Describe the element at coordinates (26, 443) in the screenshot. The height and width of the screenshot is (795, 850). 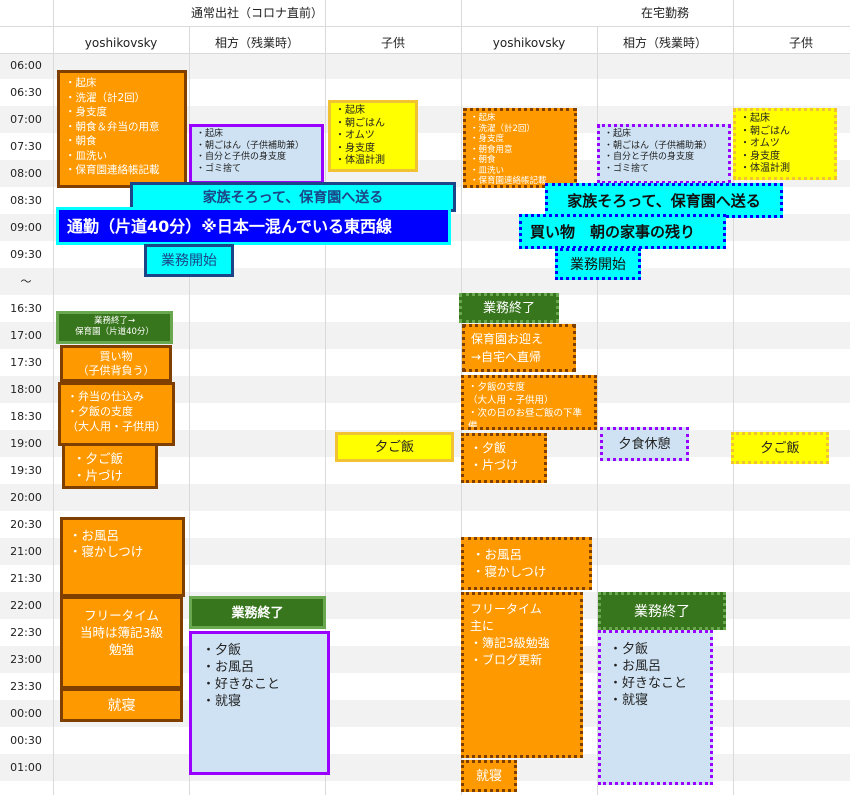
I see `time-label: 19:00` at that location.